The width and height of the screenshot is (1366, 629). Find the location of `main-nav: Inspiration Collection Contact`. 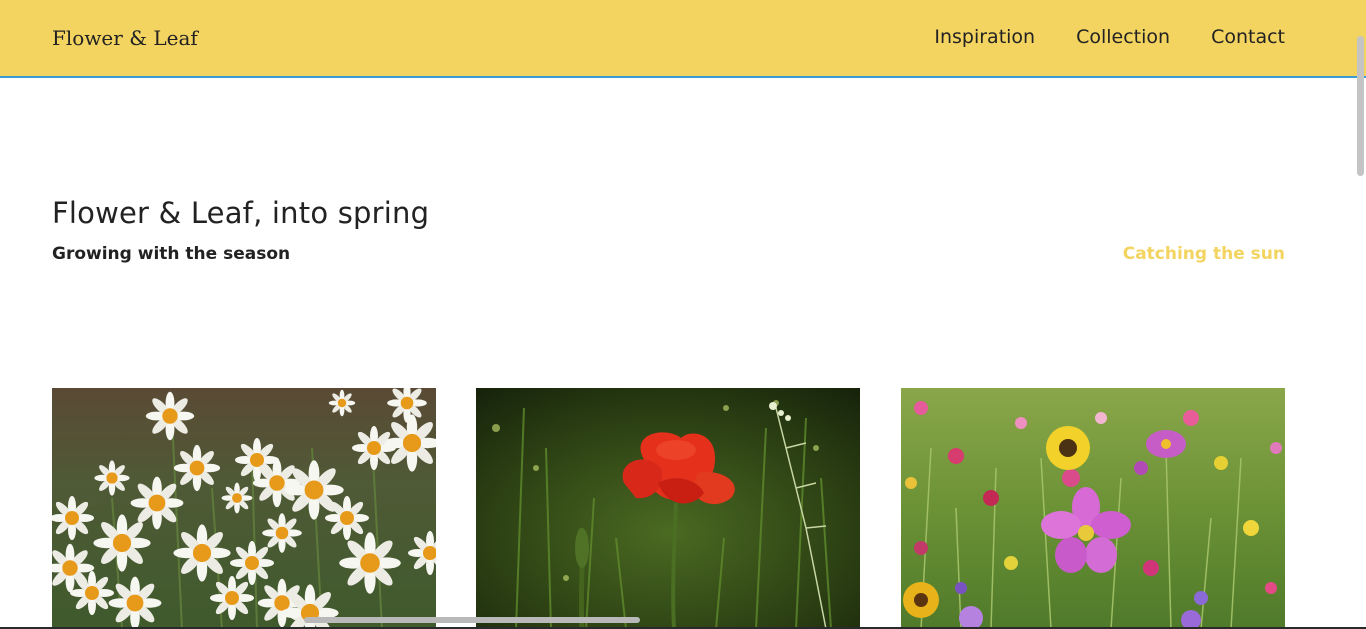

main-nav: Inspiration Collection Contact is located at coordinates (1109, 37).